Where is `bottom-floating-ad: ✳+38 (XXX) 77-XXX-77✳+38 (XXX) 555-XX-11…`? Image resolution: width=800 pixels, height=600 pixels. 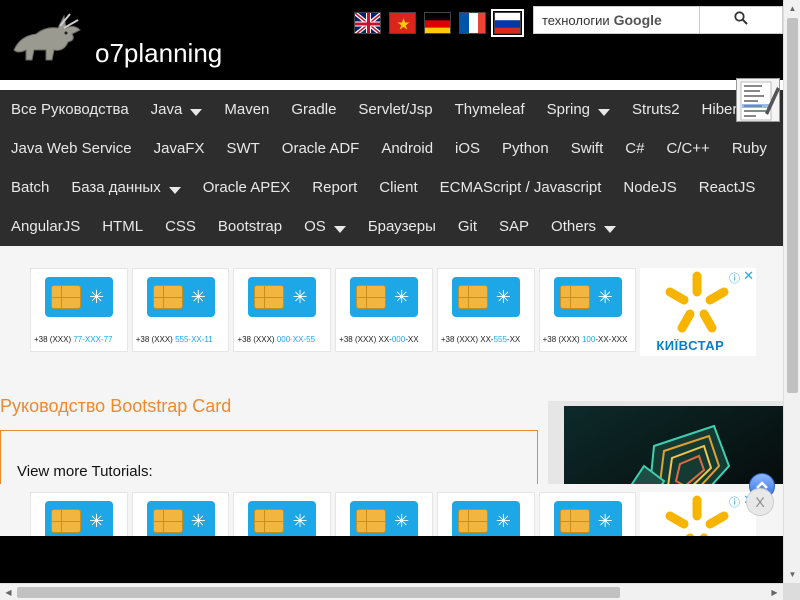 bottom-floating-ad: ✳+38 (XXX) 77-XXX-77✳+38 (XXX) 555-XX-11… is located at coordinates (391, 510).